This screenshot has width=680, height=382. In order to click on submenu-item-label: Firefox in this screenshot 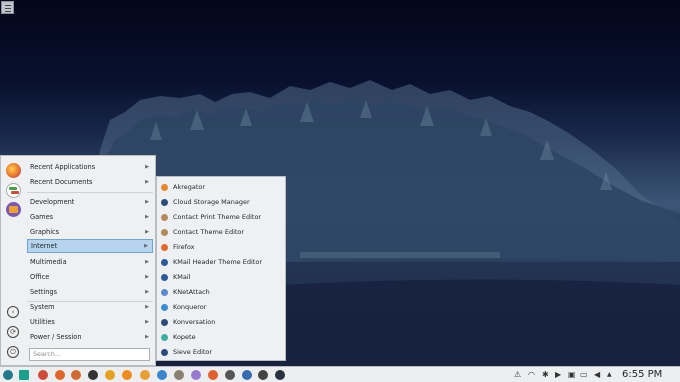, I will do `click(184, 247)`.